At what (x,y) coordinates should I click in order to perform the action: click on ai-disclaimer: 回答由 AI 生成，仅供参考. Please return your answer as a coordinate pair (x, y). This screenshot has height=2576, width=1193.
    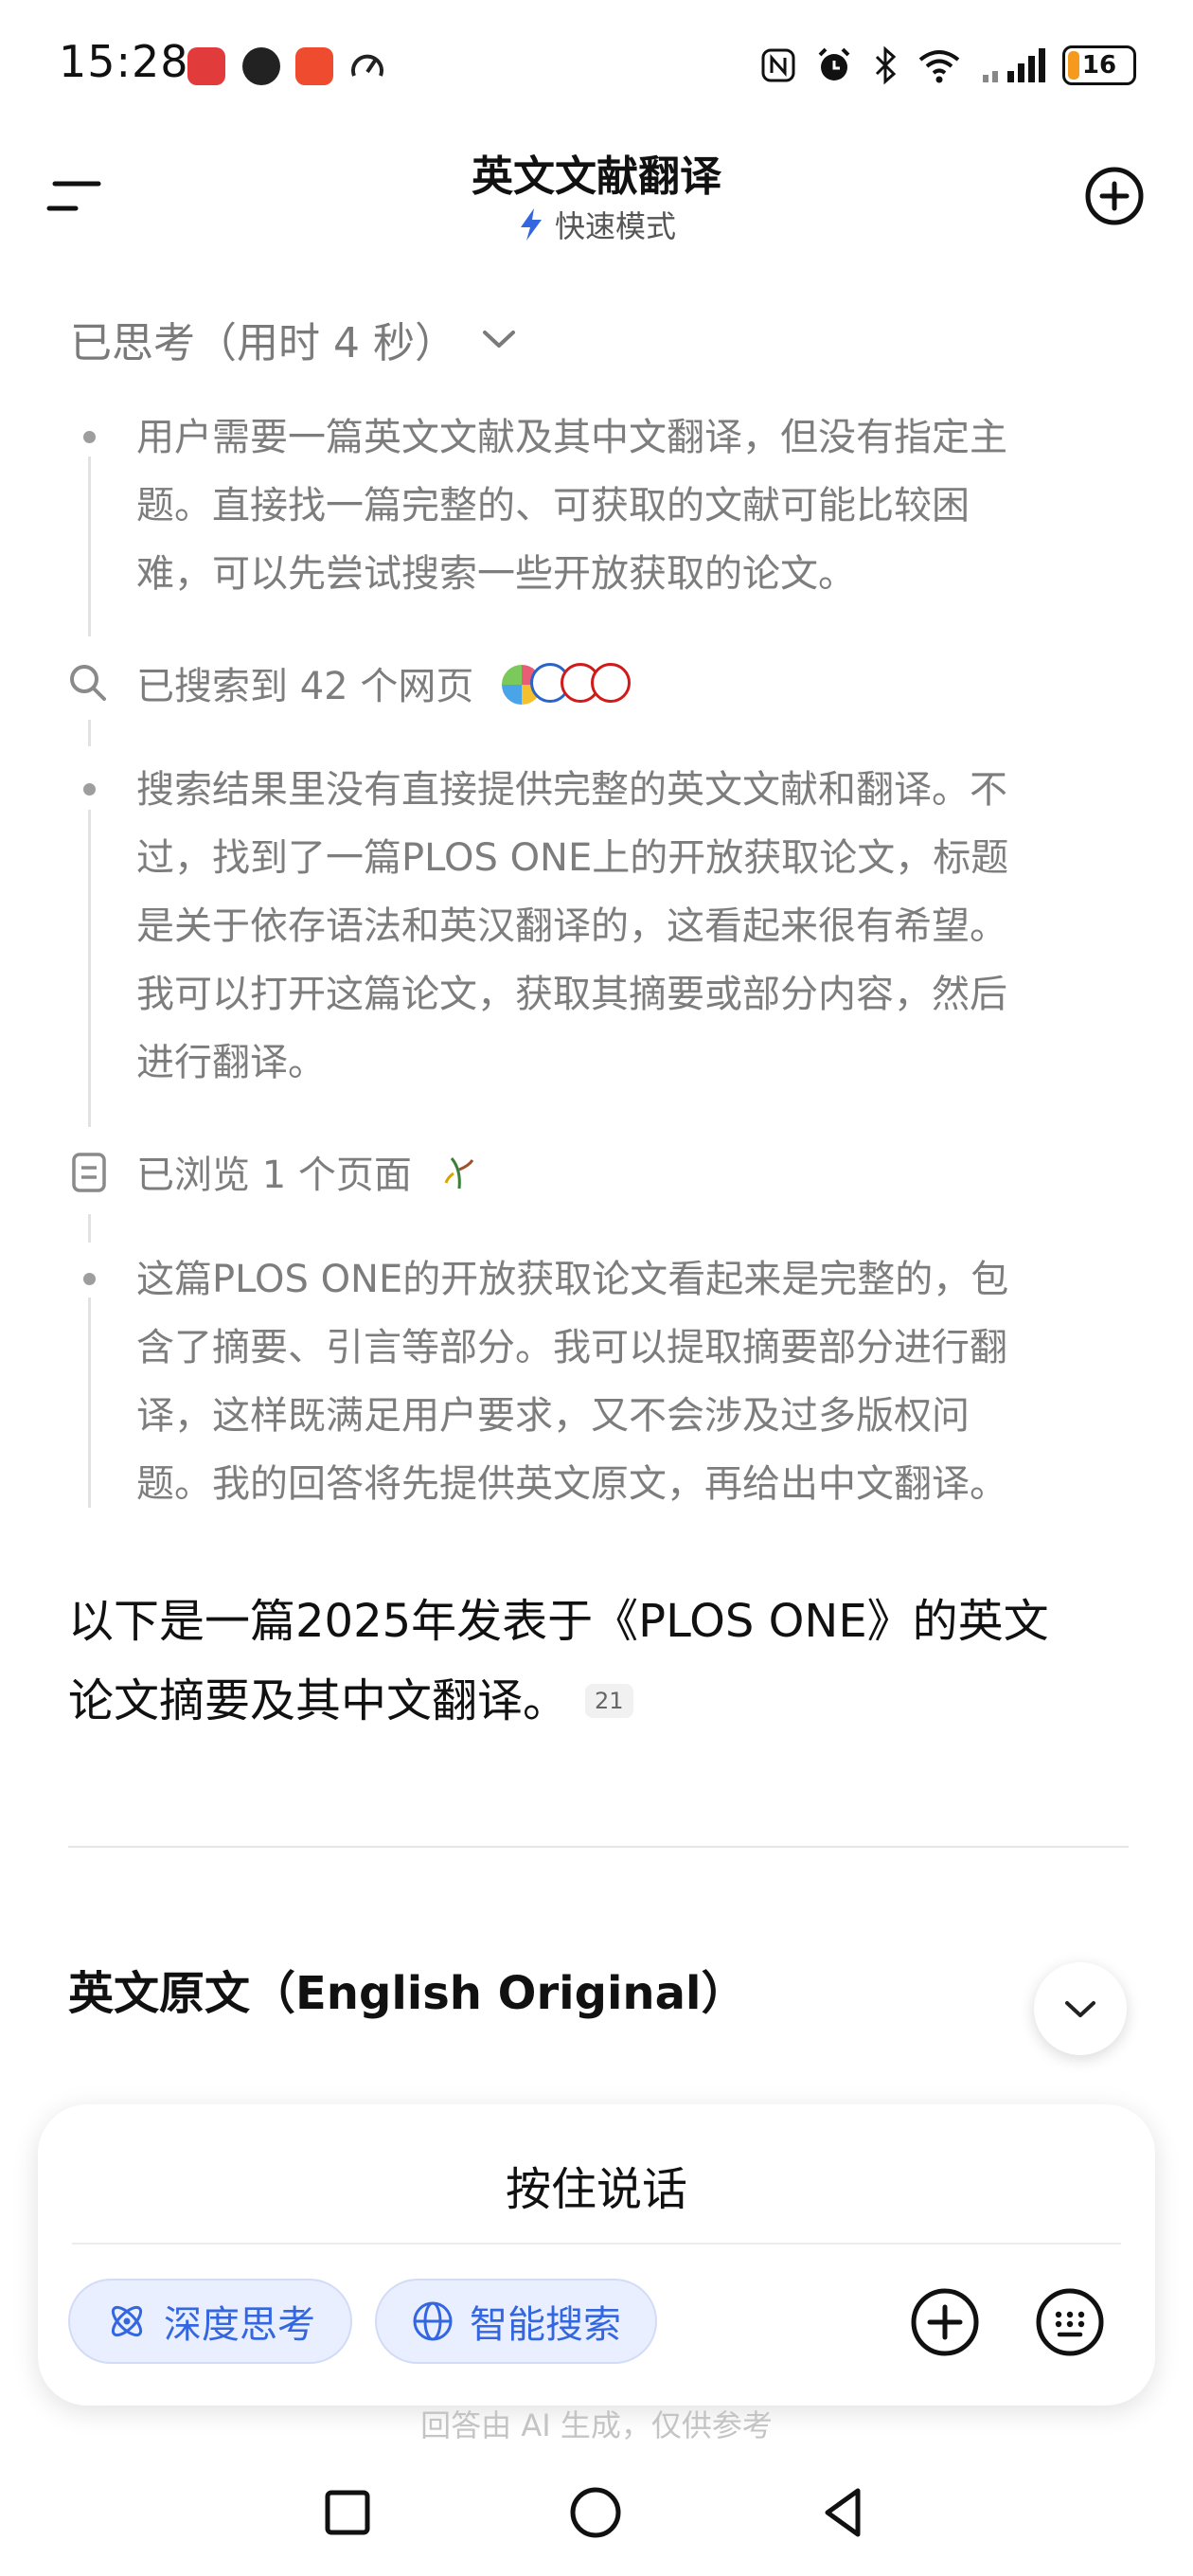
    Looking at the image, I should click on (596, 2425).